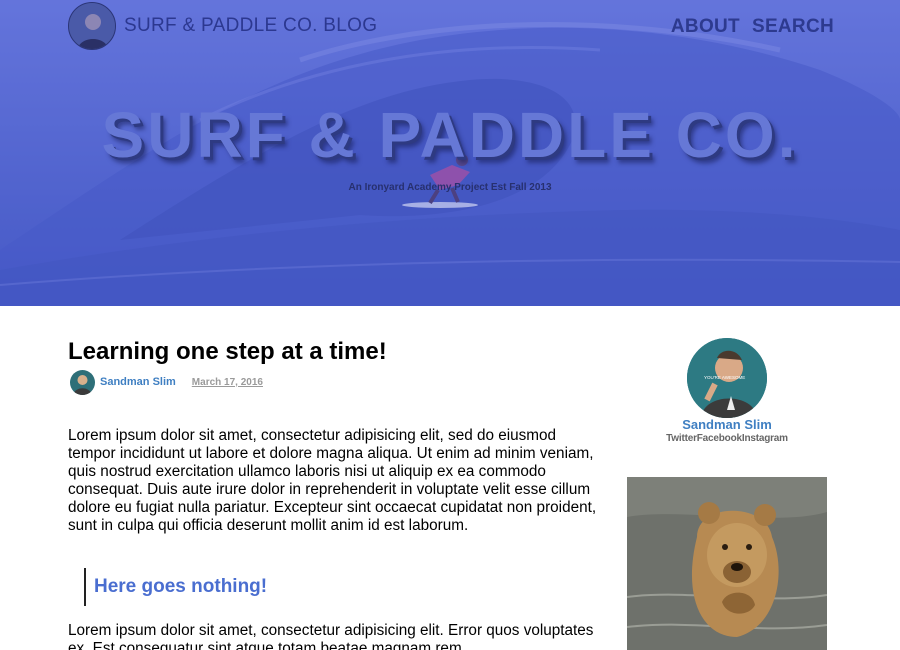 The width and height of the screenshot is (900, 650). What do you see at coordinates (727, 563) in the screenshot?
I see `bear-photo` at bounding box center [727, 563].